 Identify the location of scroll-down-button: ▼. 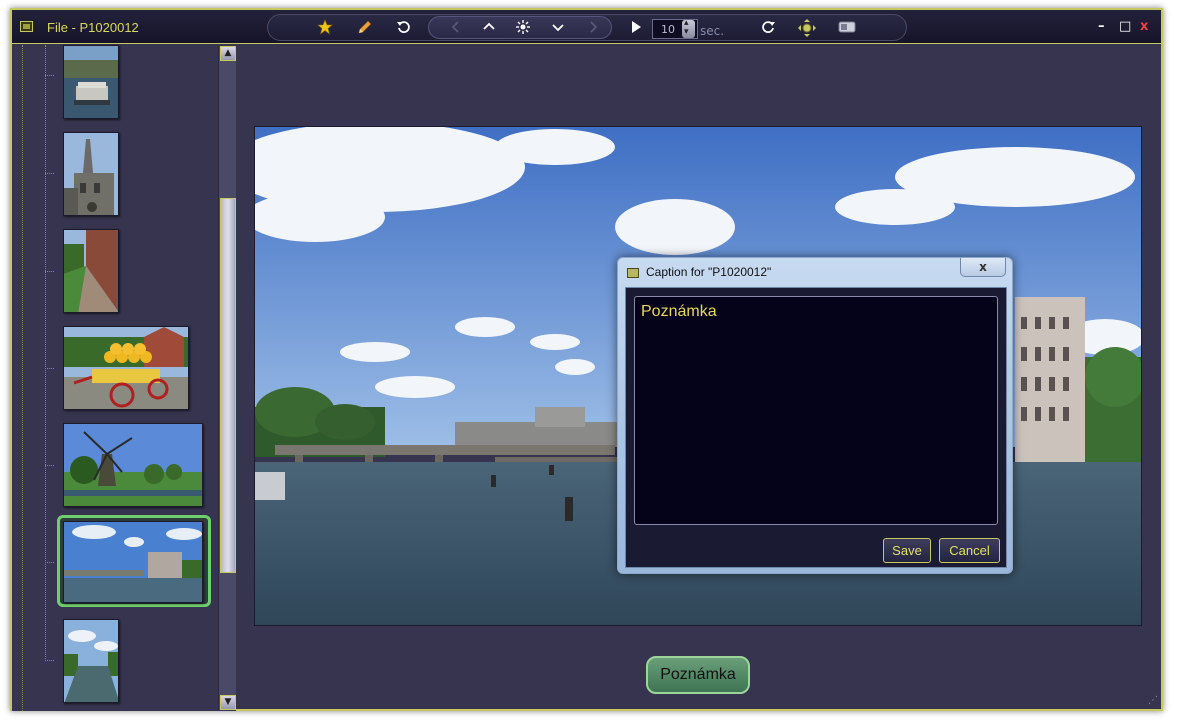
(228, 702).